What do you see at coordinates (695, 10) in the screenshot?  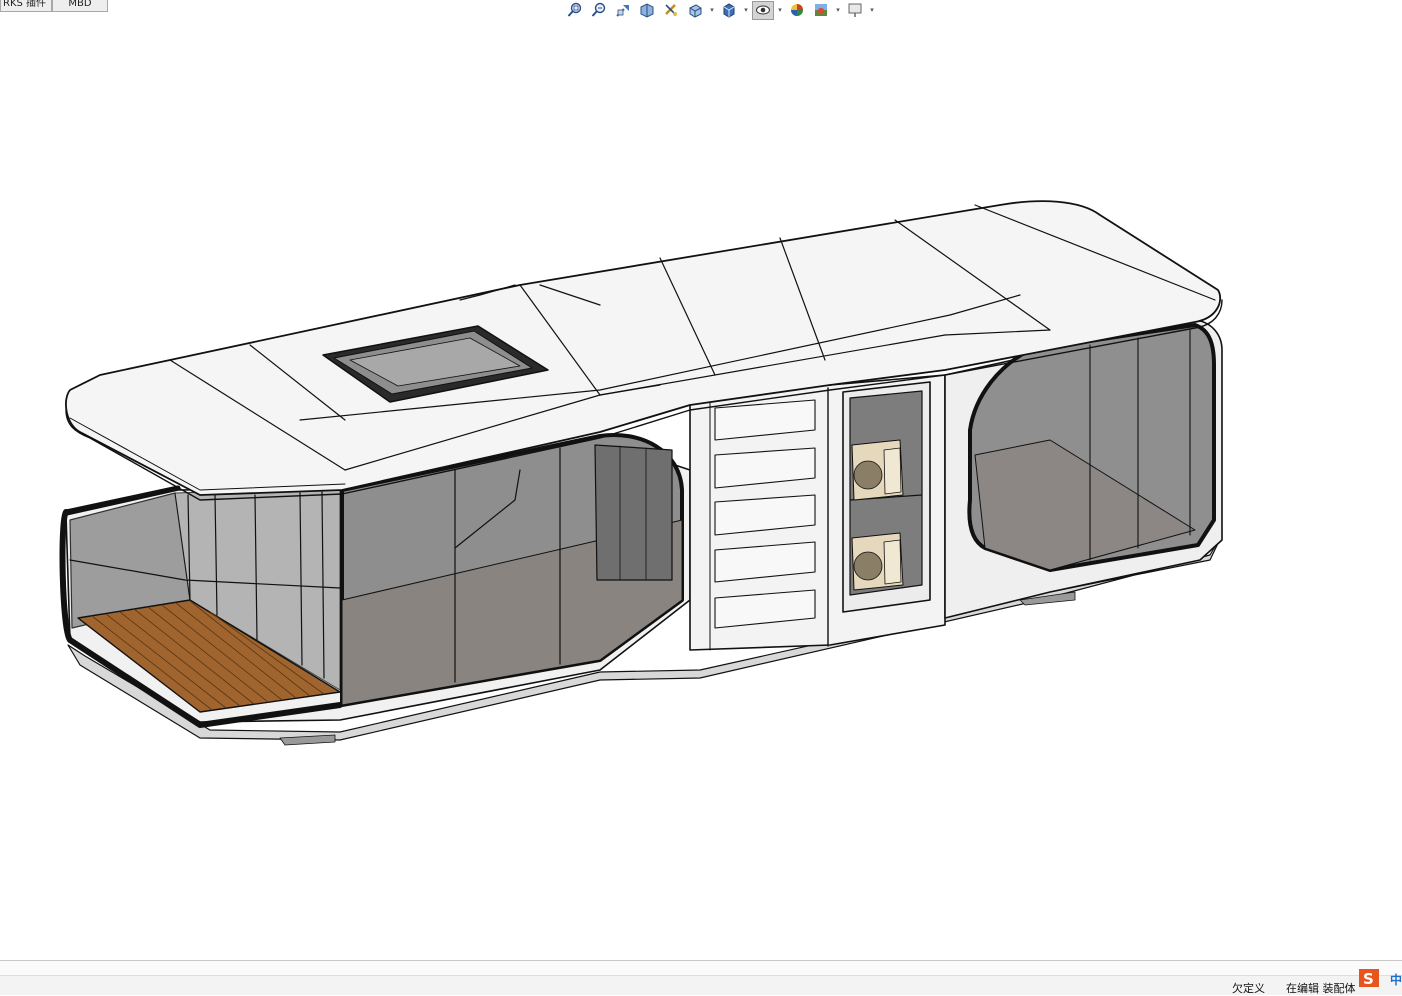 I see `view-orientation-icon` at bounding box center [695, 10].